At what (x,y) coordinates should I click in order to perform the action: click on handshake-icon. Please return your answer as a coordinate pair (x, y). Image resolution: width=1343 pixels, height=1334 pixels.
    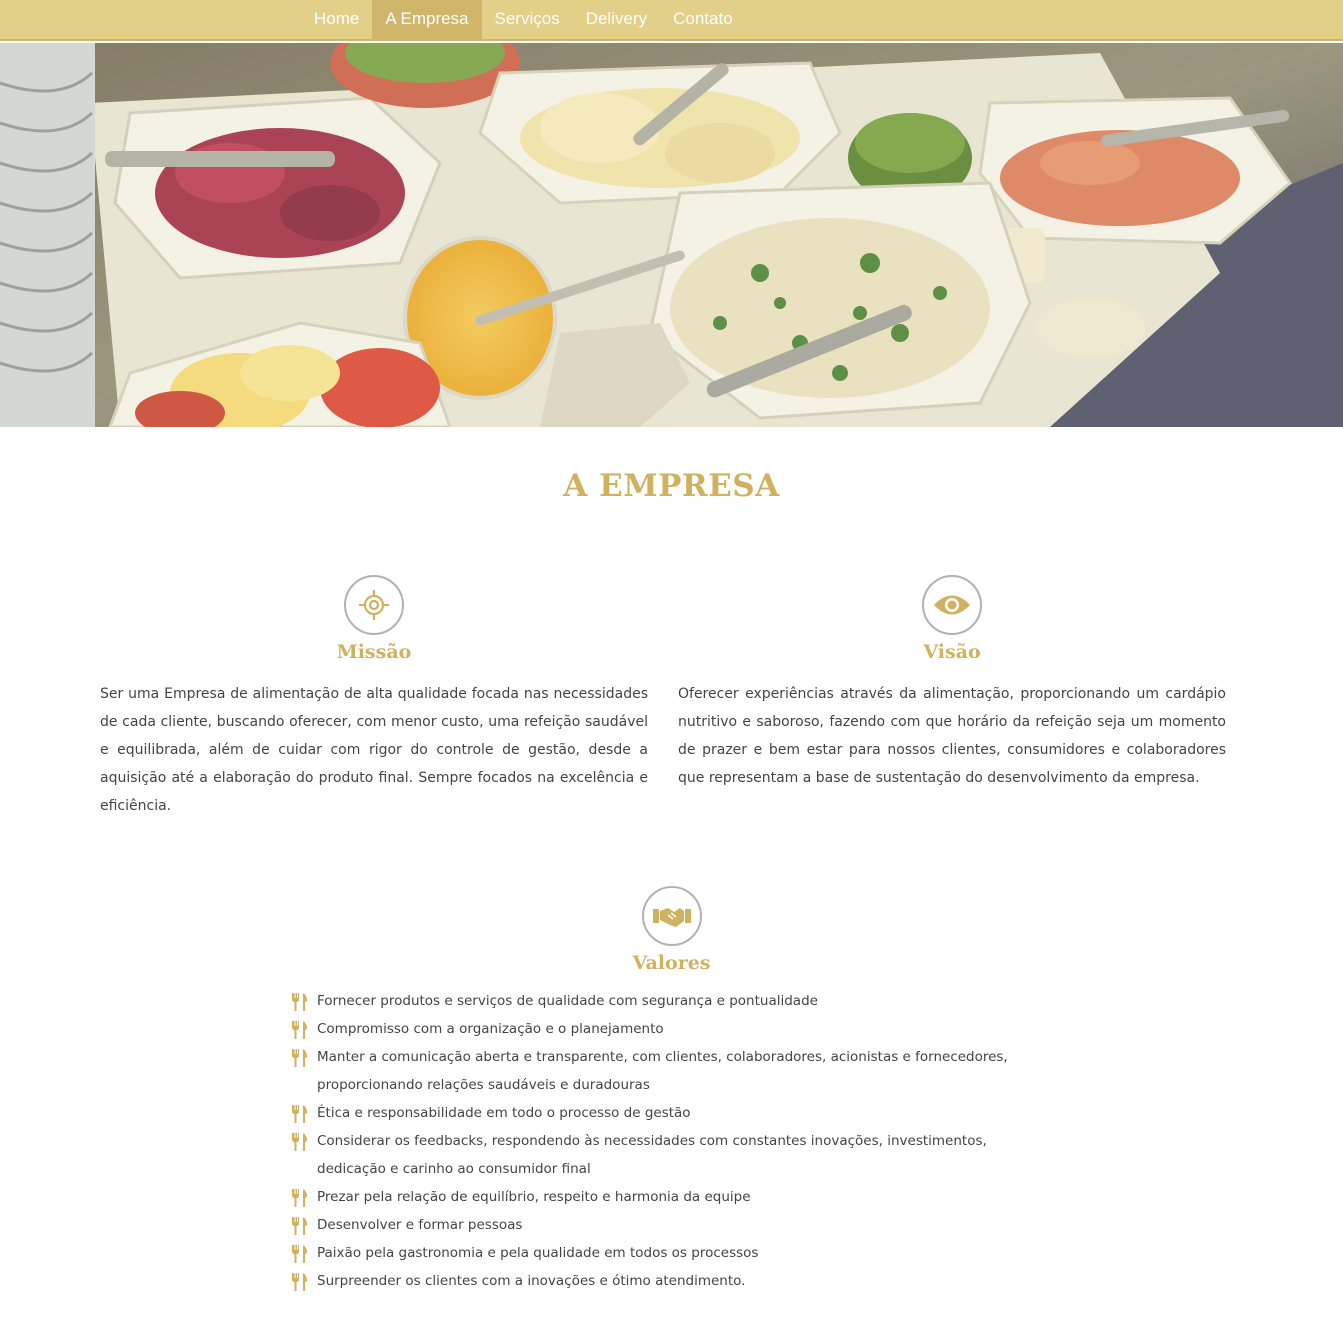
    Looking at the image, I should click on (671, 917).